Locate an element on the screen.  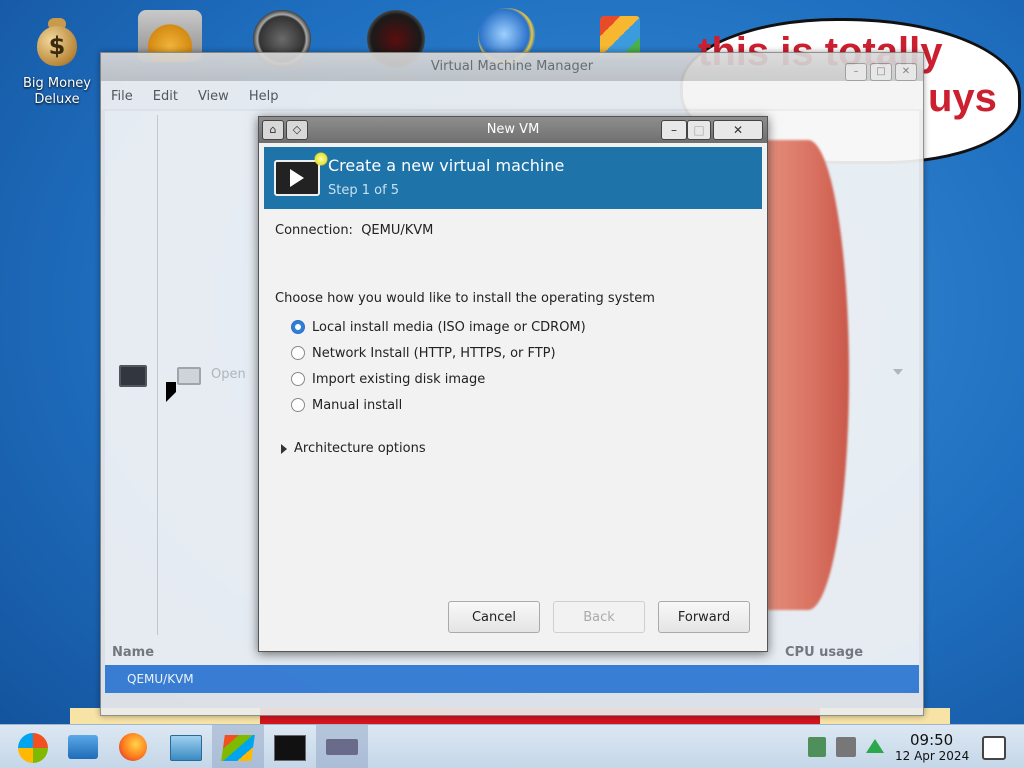
desktop-icon-big-money-deluxe: $ Big Money Deluxe is located at coordinates (57, 61).